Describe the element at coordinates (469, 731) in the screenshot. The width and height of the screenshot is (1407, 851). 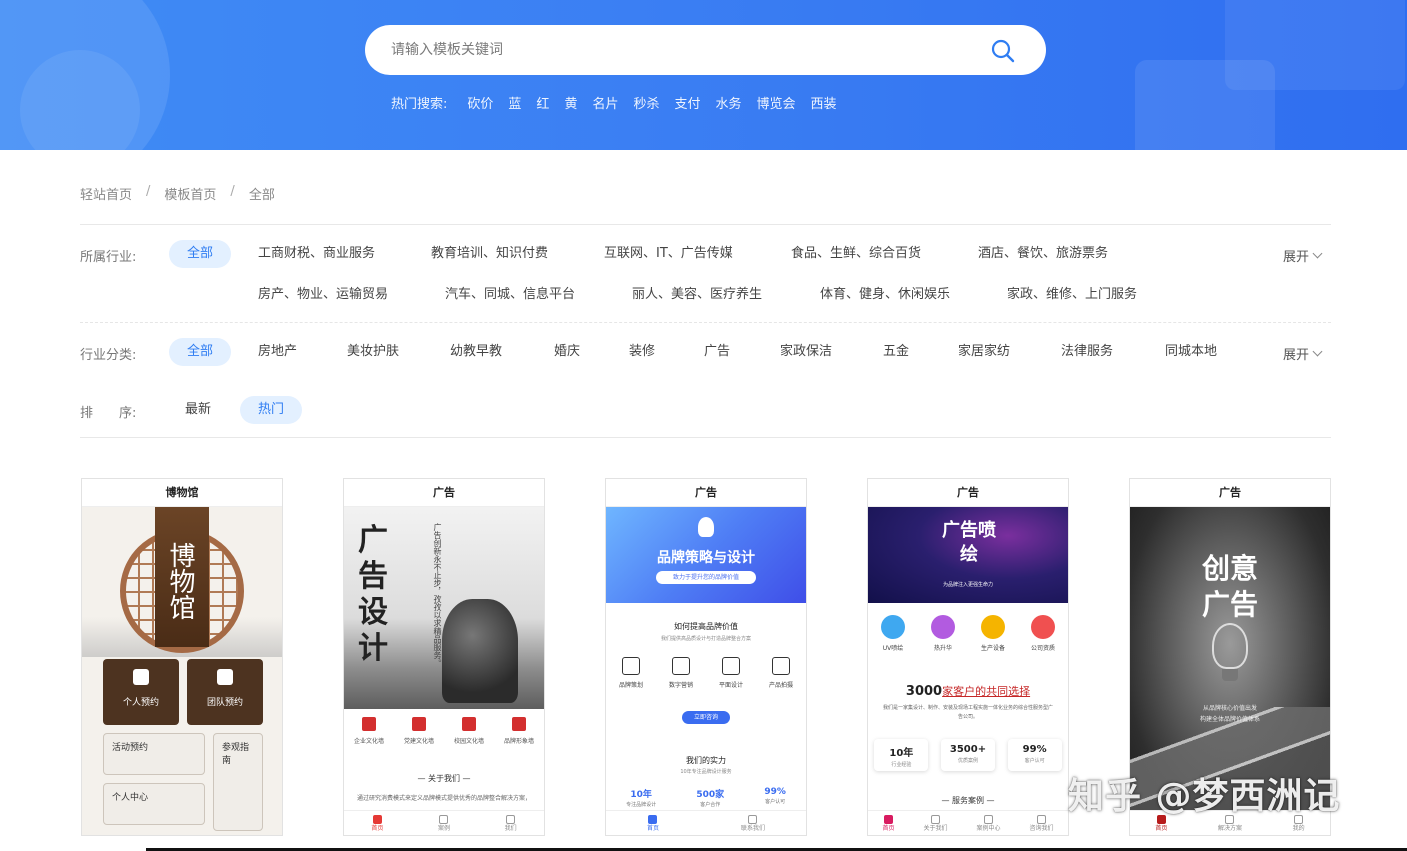
I see `service-item: 校园文化墙` at that location.